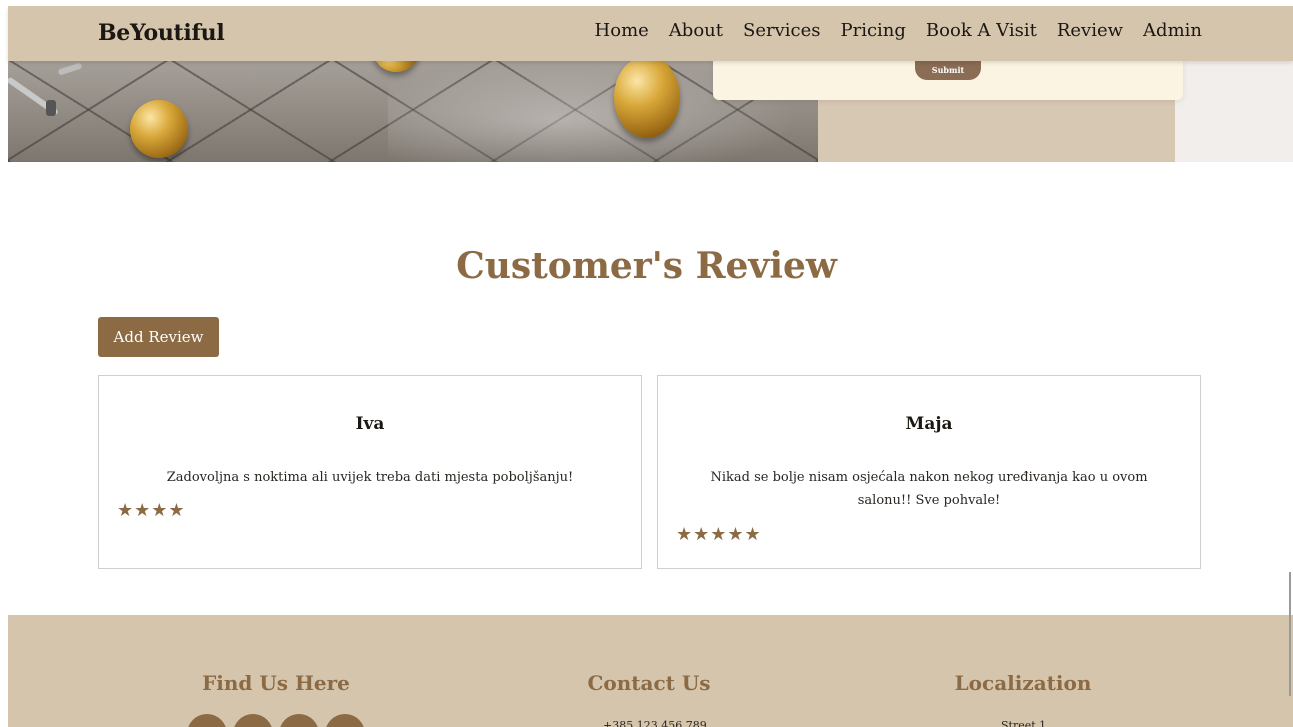 The width and height of the screenshot is (1293, 727). I want to click on submit-button: Submit, so click(948, 69).